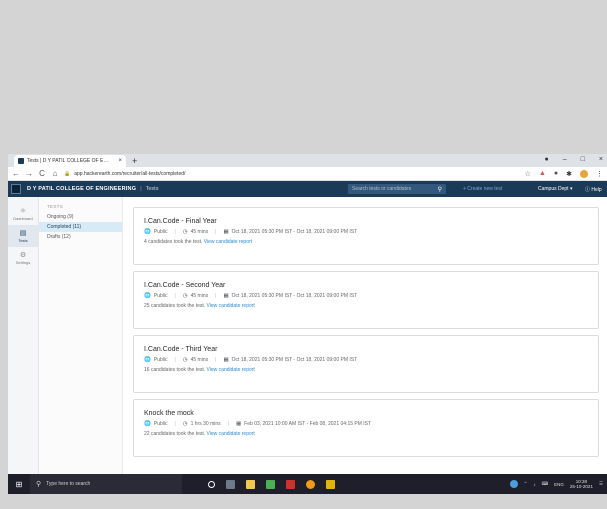 Image resolution: width=607 pixels, height=509 pixels. I want to click on rail-item-settings: ⚙ Settings, so click(23, 258).